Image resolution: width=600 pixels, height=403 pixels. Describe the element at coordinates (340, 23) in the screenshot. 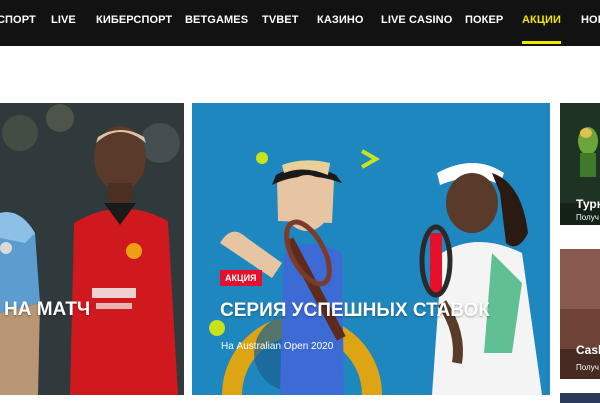

I see `nav-item-casino: КАЗИНО` at that location.